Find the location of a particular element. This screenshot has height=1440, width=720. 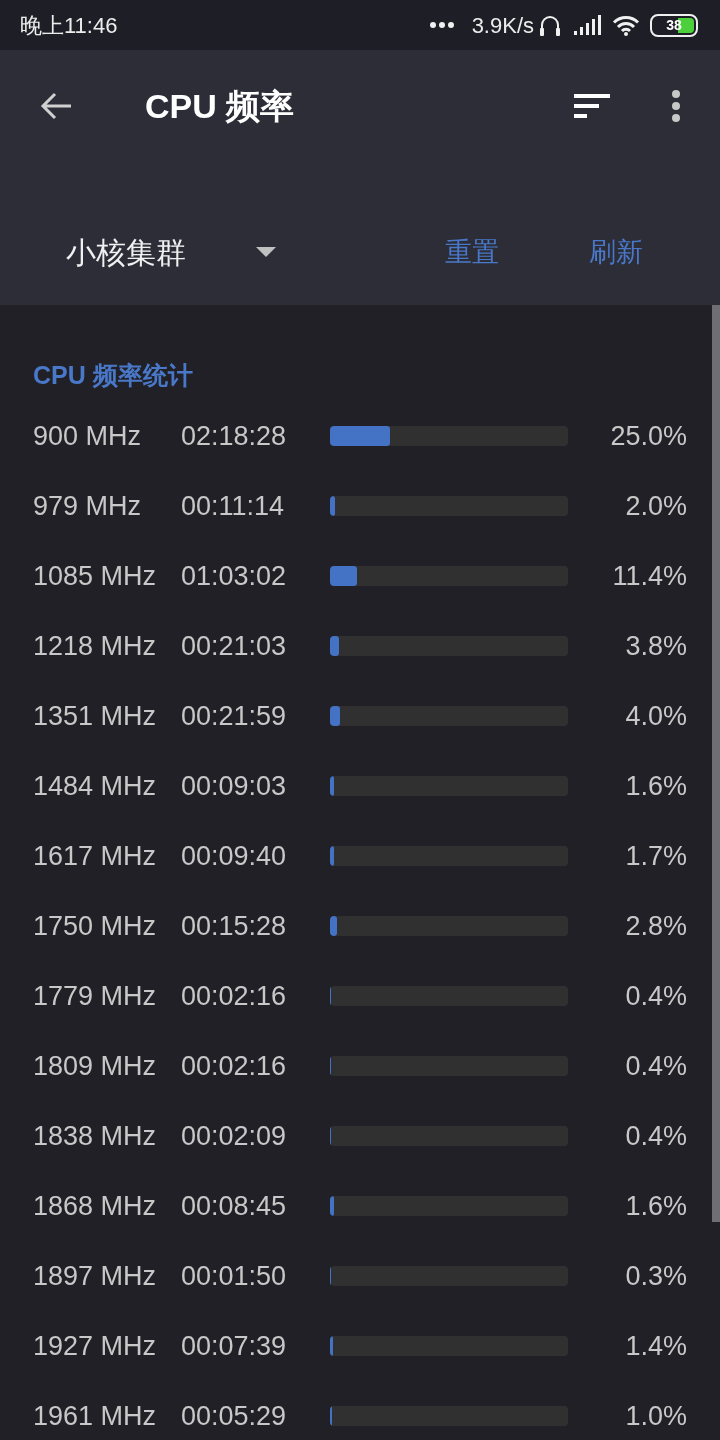

back-arrow-icon is located at coordinates (56, 106).